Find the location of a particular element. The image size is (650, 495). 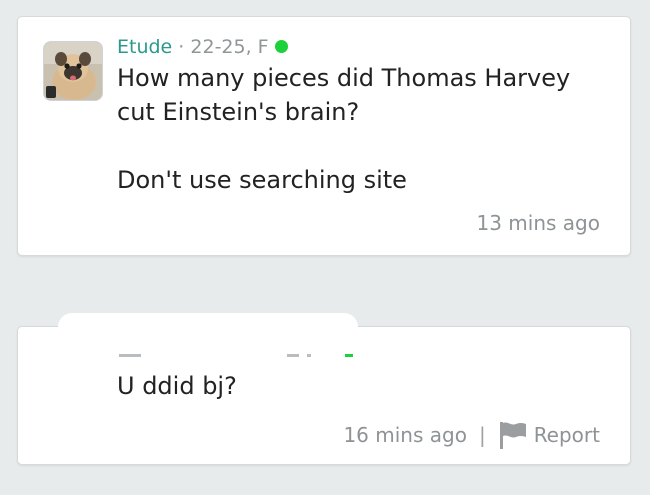

post-timestamp: 13 mins ago is located at coordinates (538, 223).